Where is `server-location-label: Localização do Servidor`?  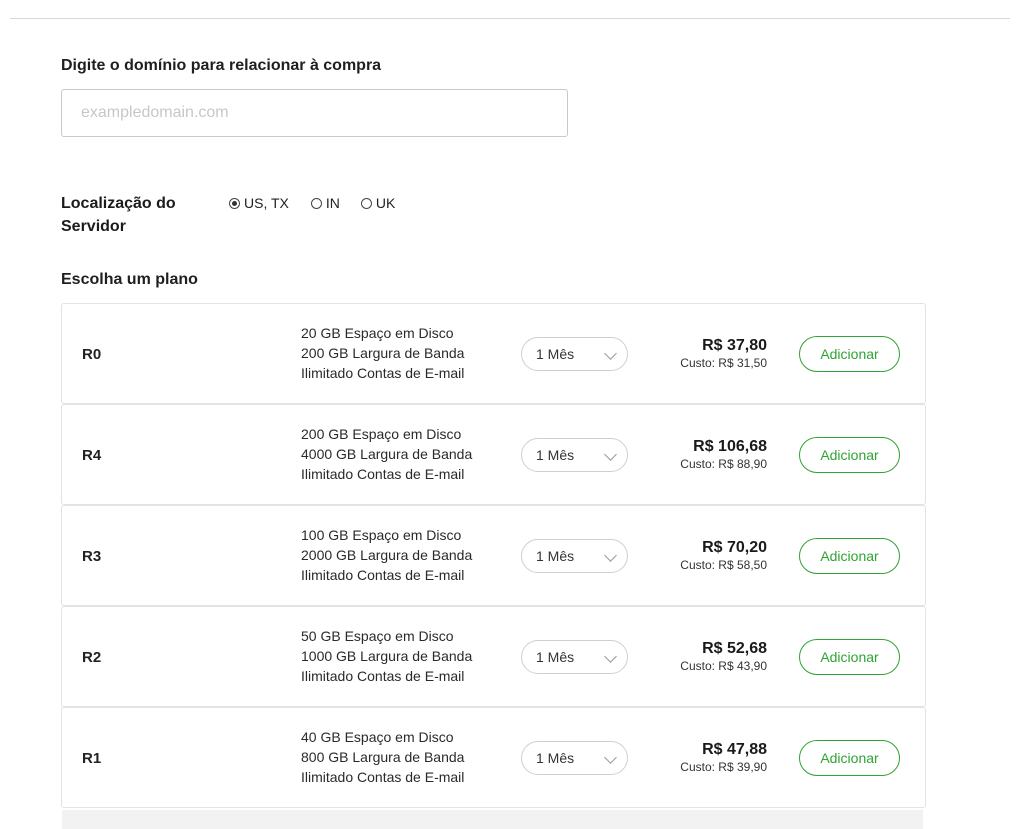 server-location-label: Localização do Servidor is located at coordinates (118, 215).